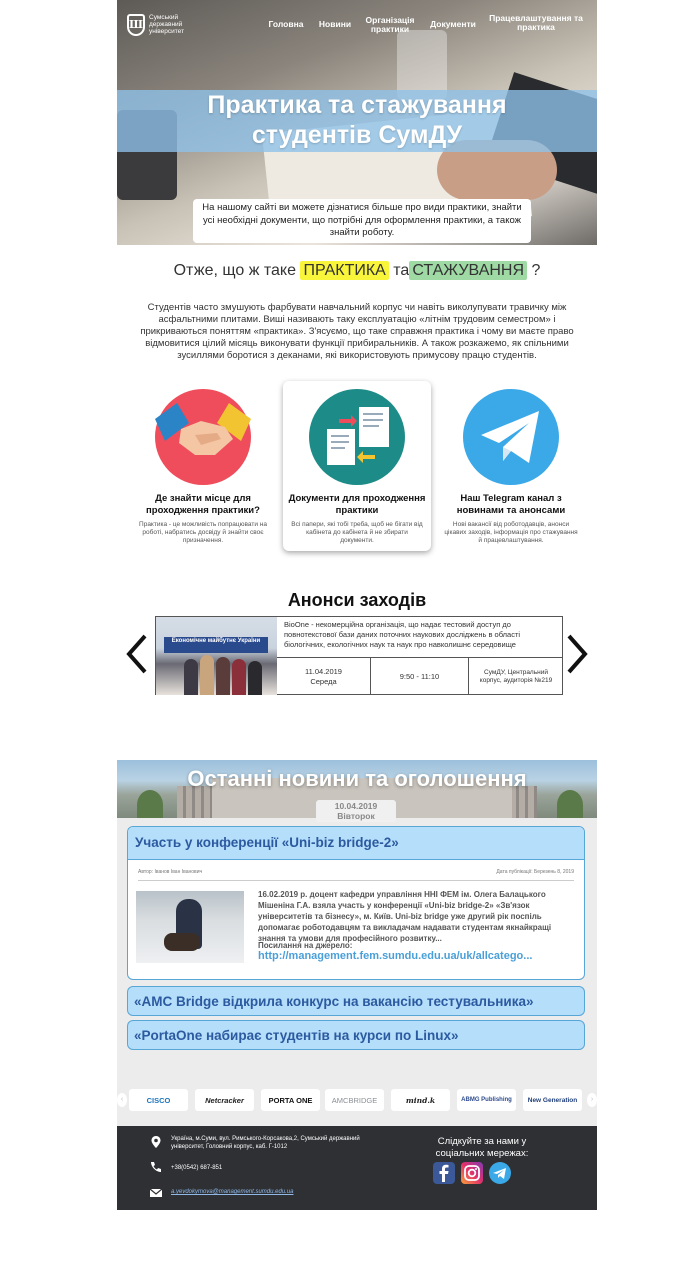 Image resolution: width=680 pixels, height=1280 pixels. I want to click on question-prefix: Отже, що ж таке, so click(235, 270).